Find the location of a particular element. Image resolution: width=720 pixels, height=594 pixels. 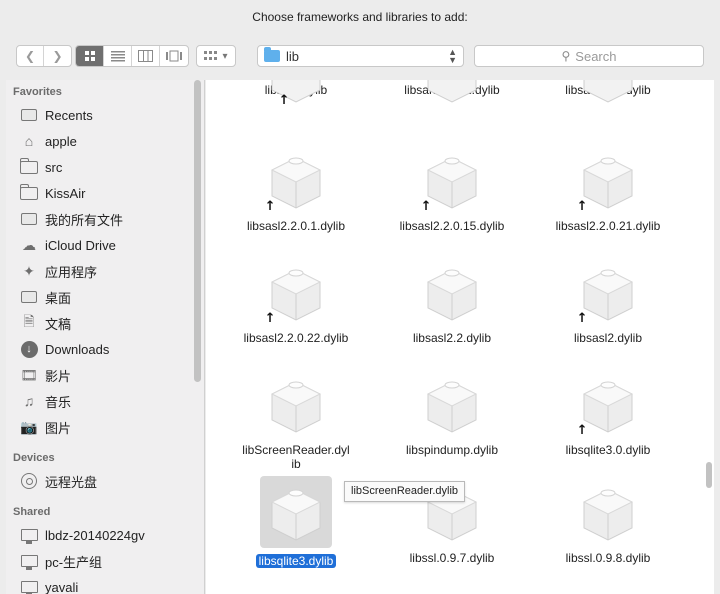

applications-icon: ✦ is located at coordinates (29, 270).